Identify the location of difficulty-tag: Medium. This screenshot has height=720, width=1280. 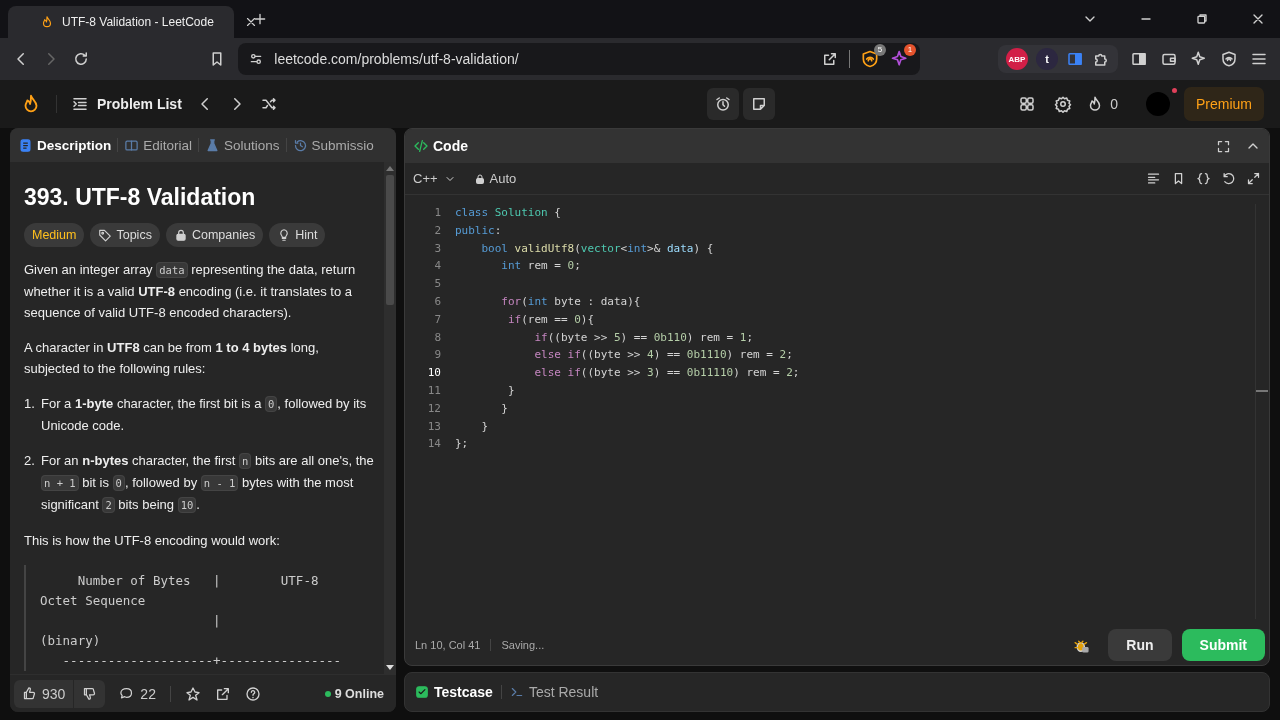
(54, 235).